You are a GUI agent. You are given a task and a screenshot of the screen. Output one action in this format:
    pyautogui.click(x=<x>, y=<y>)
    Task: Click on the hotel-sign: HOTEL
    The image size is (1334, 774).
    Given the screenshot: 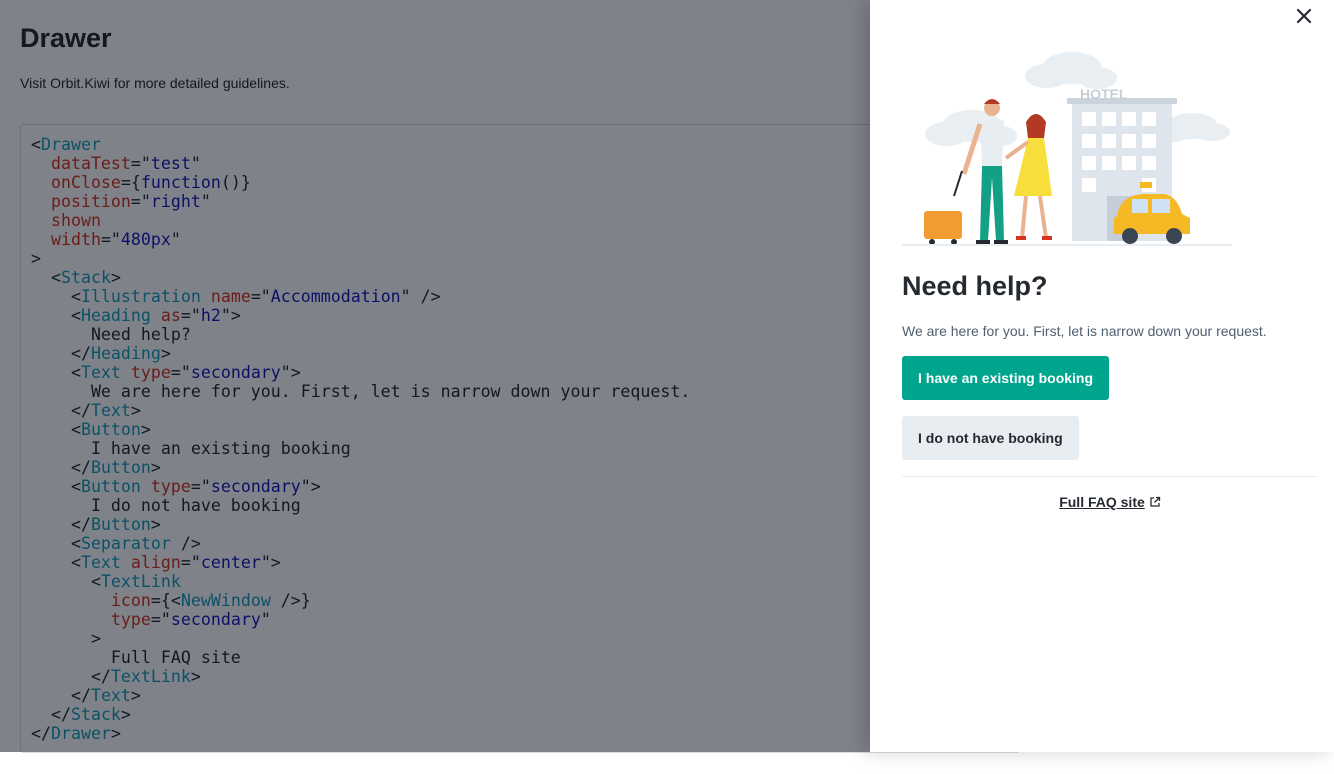 What is the action you would take?
    pyautogui.click(x=1104, y=94)
    